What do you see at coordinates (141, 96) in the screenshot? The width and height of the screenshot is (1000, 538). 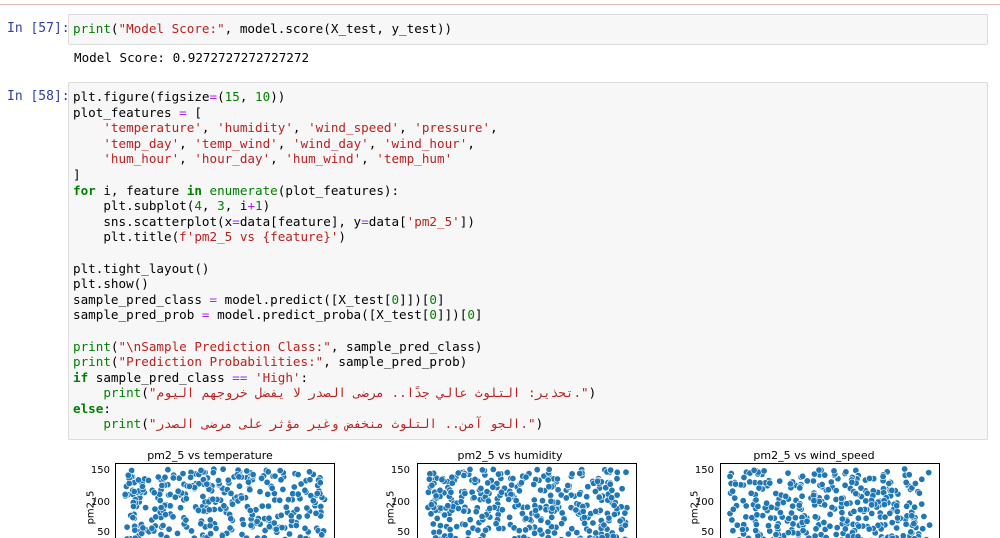 I see `code-token: plt.figure(figsize` at bounding box center [141, 96].